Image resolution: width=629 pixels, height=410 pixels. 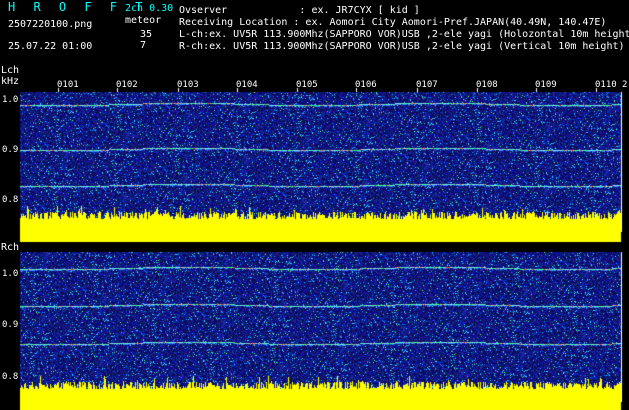 What do you see at coordinates (606, 85) in the screenshot?
I see `time-tick-0110: 0110` at bounding box center [606, 85].